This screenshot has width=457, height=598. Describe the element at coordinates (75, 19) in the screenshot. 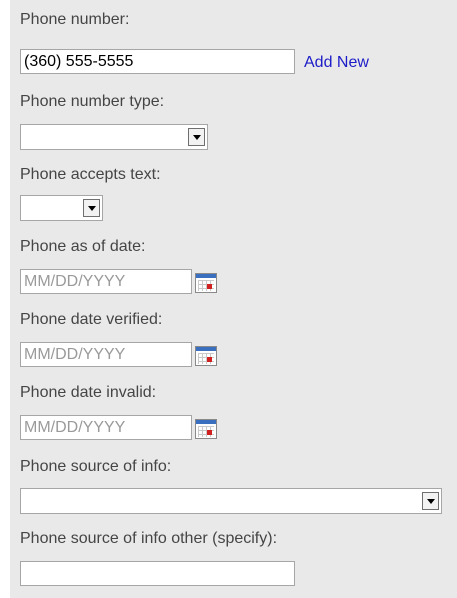

I see `phone-number-label: Phone number:` at that location.